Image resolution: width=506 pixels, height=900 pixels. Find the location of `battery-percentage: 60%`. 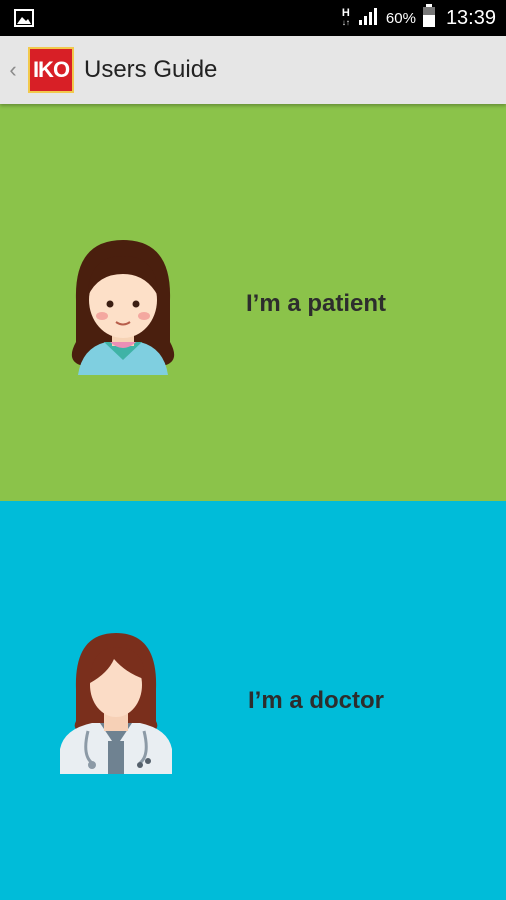

battery-percentage: 60% is located at coordinates (400, 18).